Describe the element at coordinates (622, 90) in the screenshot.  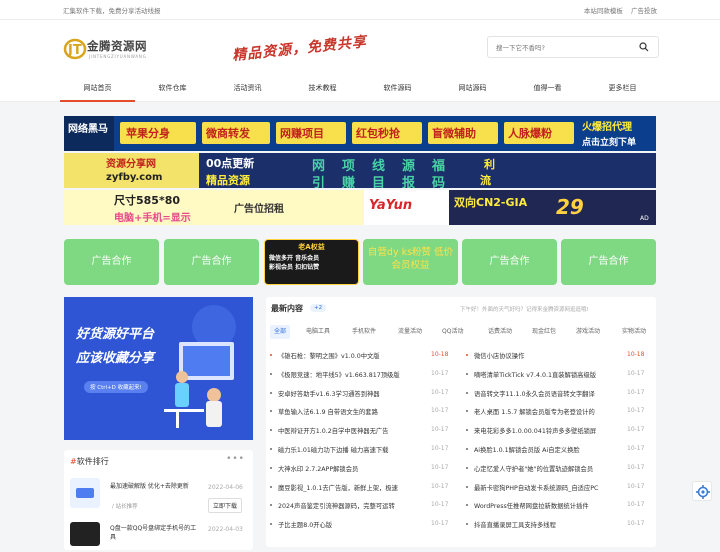
I see `nav-more: 更多栏目` at that location.